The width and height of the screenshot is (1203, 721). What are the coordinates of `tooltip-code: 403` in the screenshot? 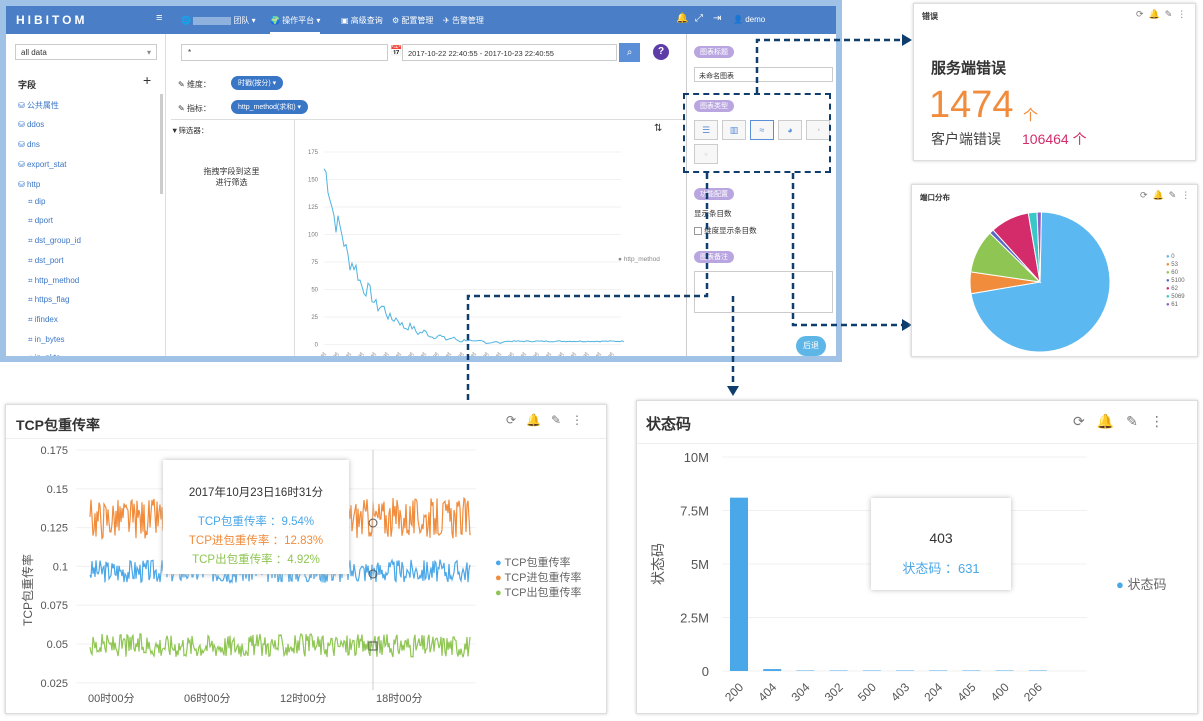 It's located at (941, 538).